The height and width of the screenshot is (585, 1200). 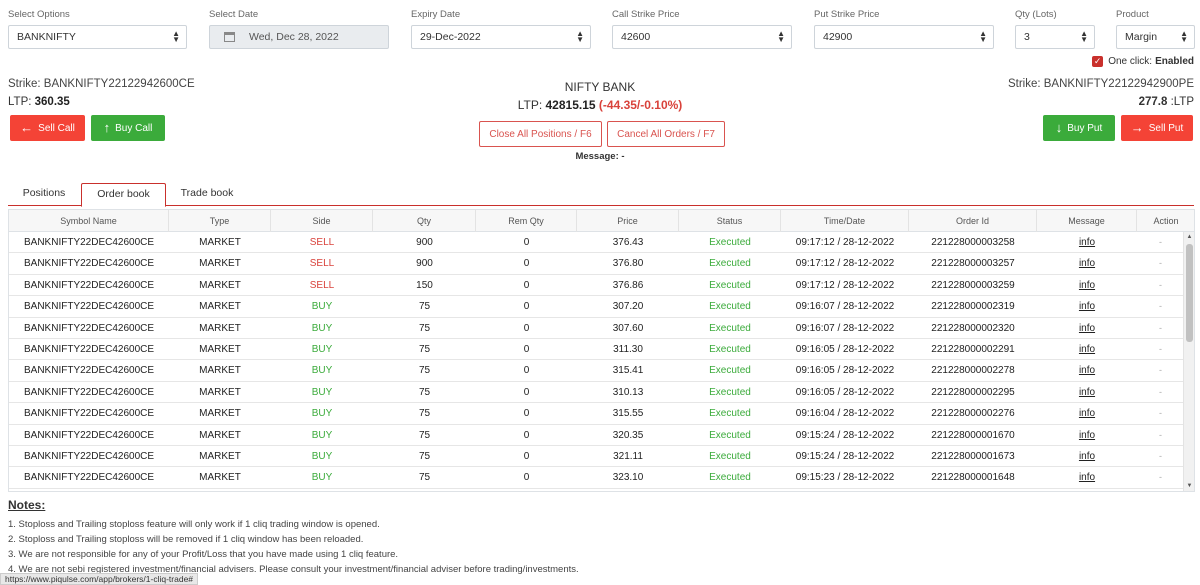 I want to click on arrow-left-icon: ←, so click(x=27, y=127).